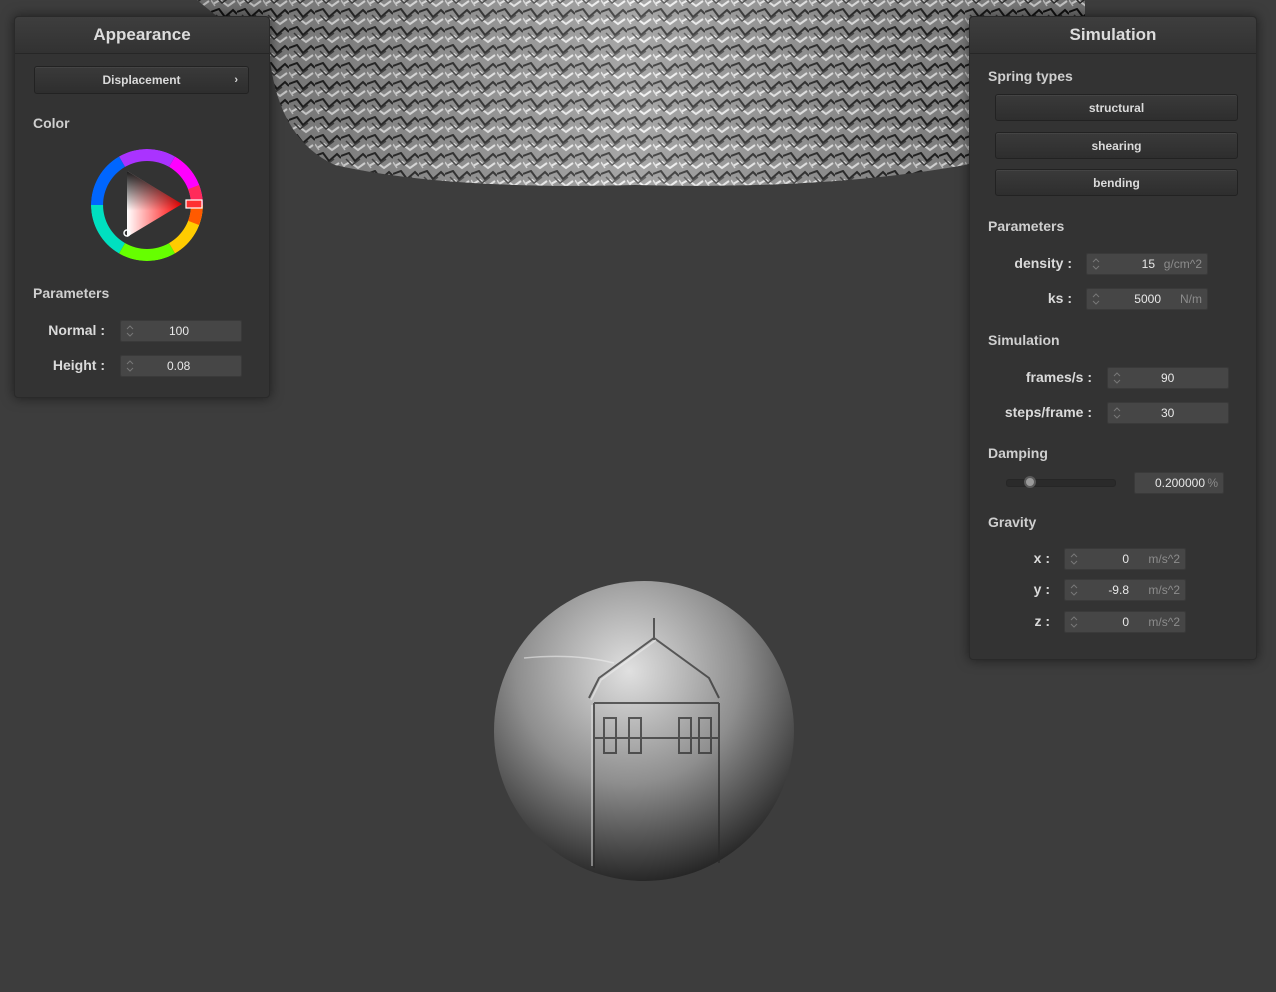 This screenshot has height=992, width=1276. Describe the element at coordinates (1043, 263) in the screenshot. I see `density-label: density :` at that location.